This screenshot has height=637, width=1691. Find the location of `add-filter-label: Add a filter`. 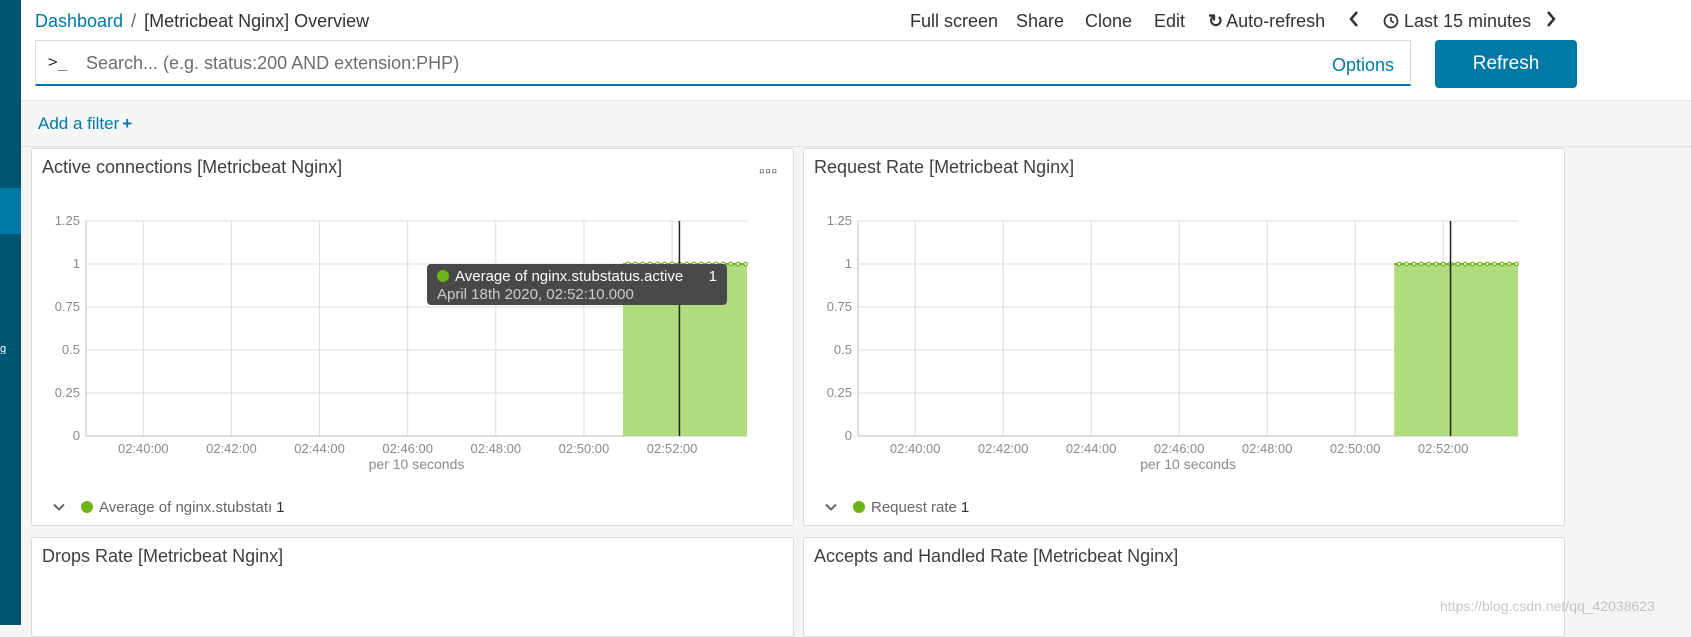

add-filter-label: Add a filter is located at coordinates (79, 123).